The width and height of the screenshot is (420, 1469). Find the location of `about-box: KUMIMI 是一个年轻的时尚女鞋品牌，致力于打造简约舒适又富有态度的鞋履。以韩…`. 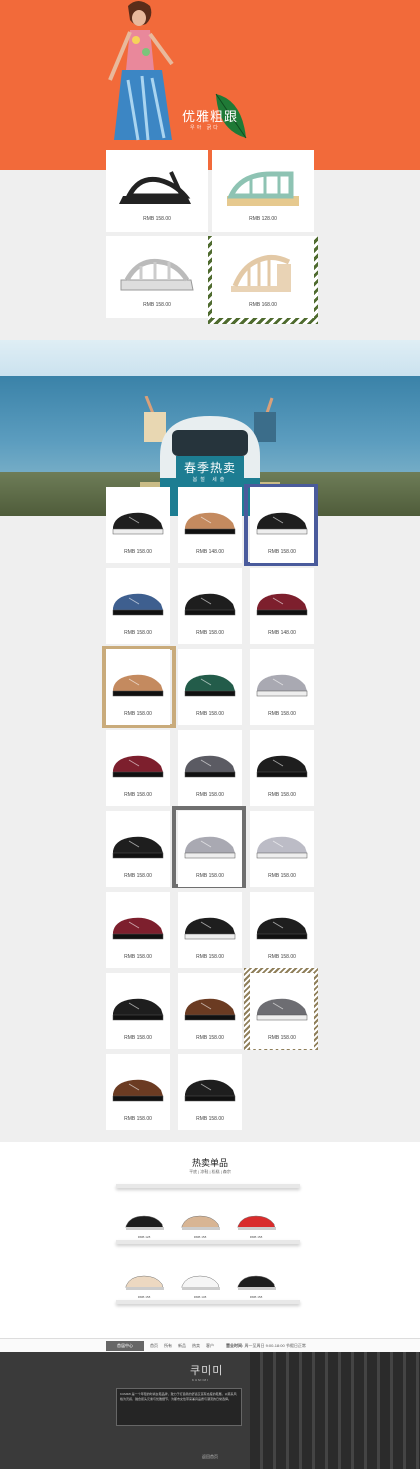

about-box: KUMIMI 是一个年轻的时尚女鞋品牌，致力于打造简约舒适又富有态度的鞋履。以韩… is located at coordinates (179, 1407).